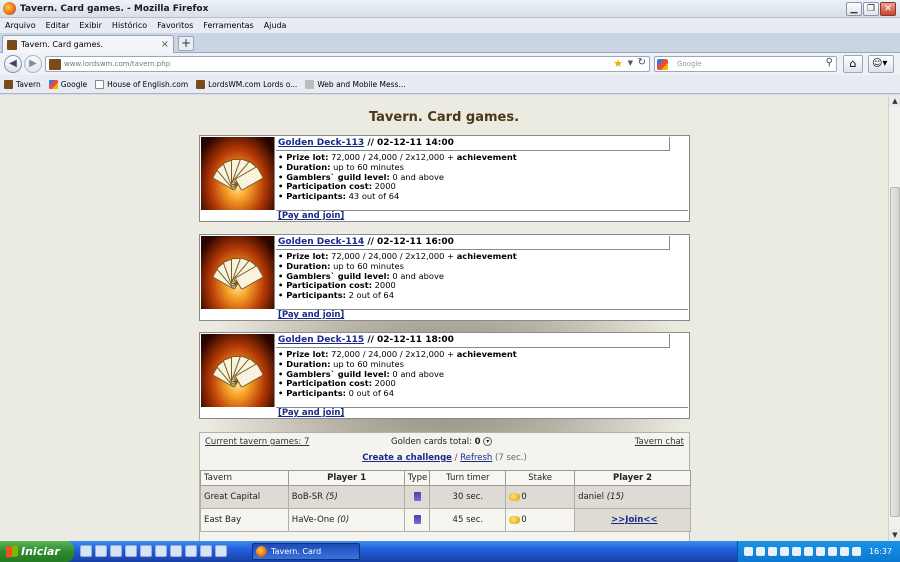  Describe the element at coordinates (186, 43) in the screenshot. I see `new-tab-button: +` at that location.